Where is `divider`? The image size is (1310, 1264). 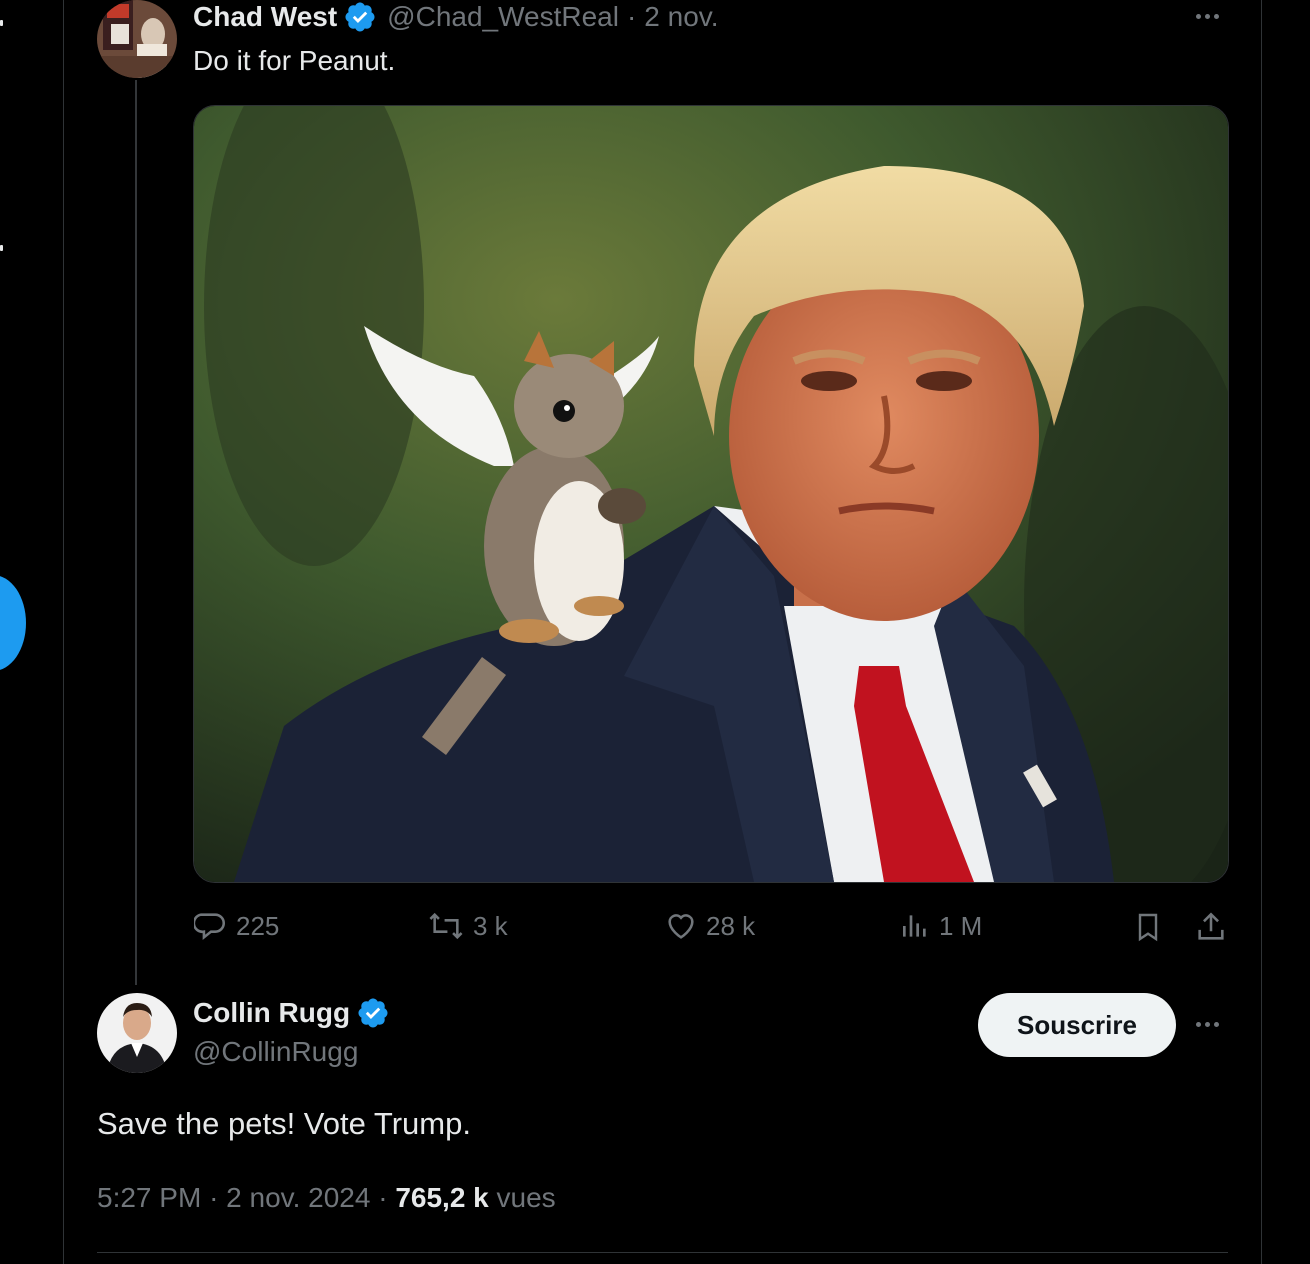 divider is located at coordinates (662, 1252).